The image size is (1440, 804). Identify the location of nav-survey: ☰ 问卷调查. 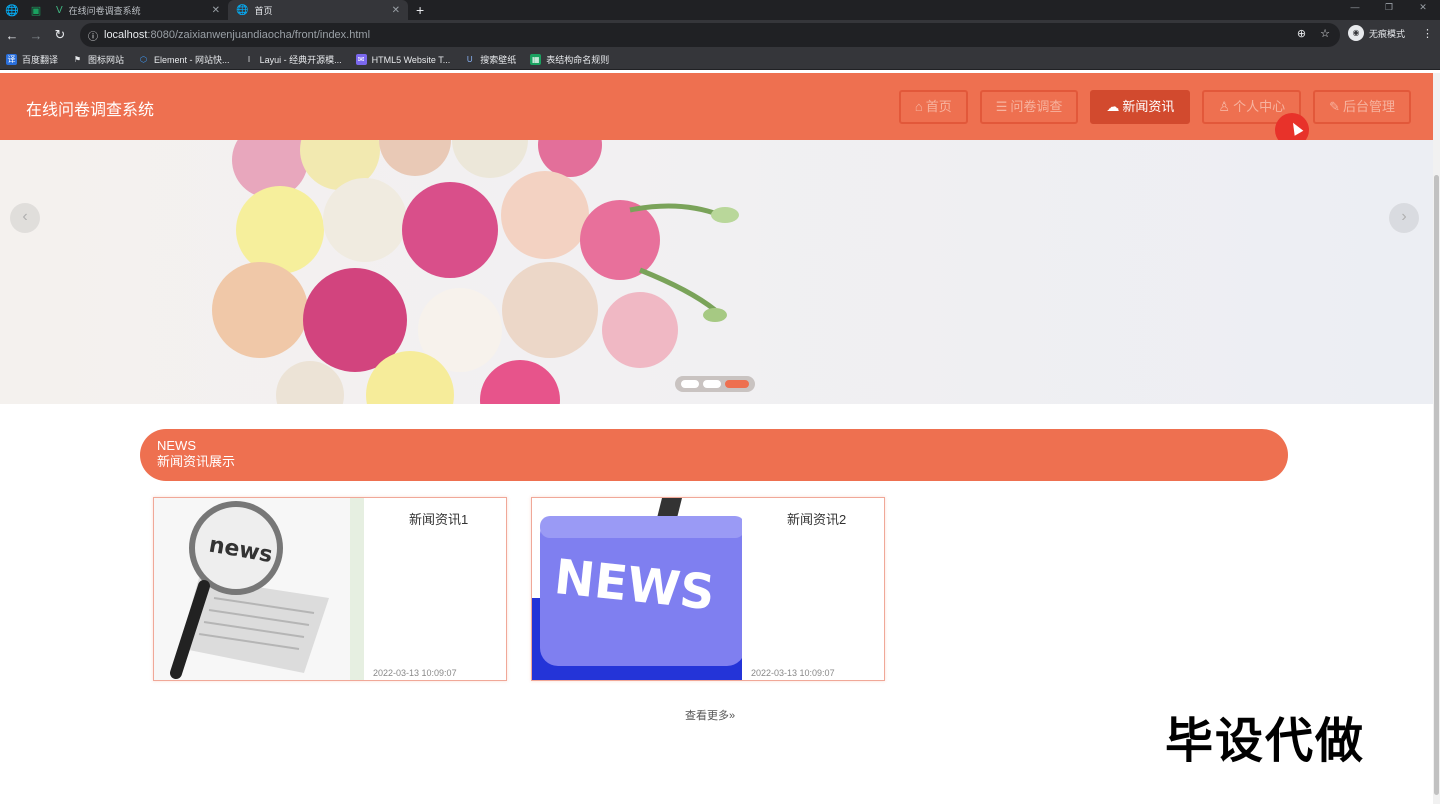
(1029, 107).